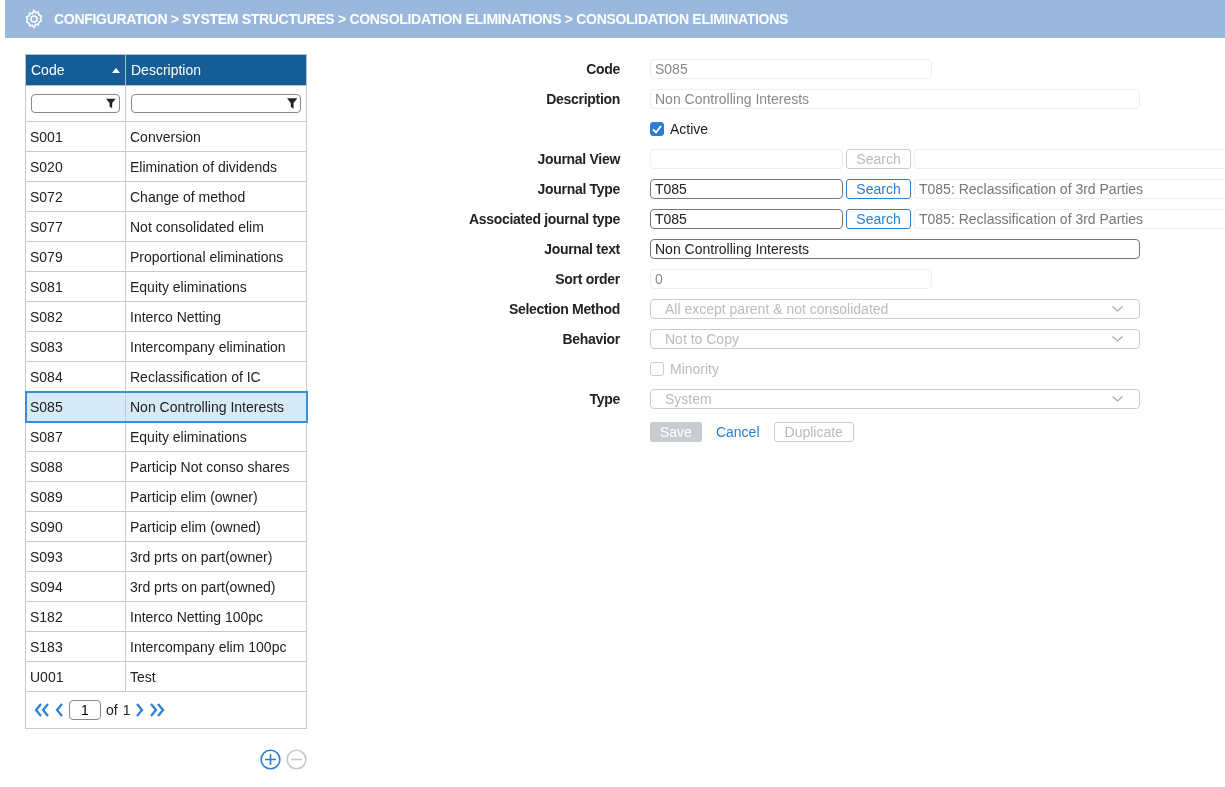 This screenshot has height=787, width=1225. What do you see at coordinates (166, 376) in the screenshot?
I see `table-row: S084 Reclassification of IC` at bounding box center [166, 376].